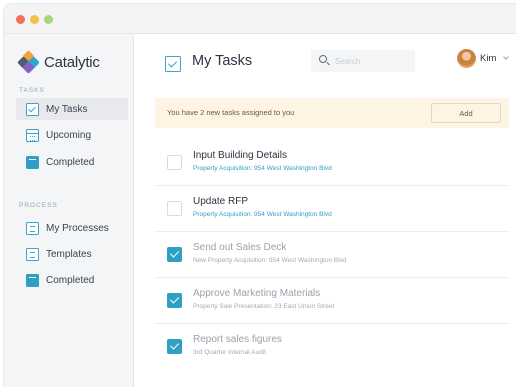 This screenshot has height=387, width=516. I want to click on task-subtitle: 3rd Quarter Internal Audit, so click(229, 352).